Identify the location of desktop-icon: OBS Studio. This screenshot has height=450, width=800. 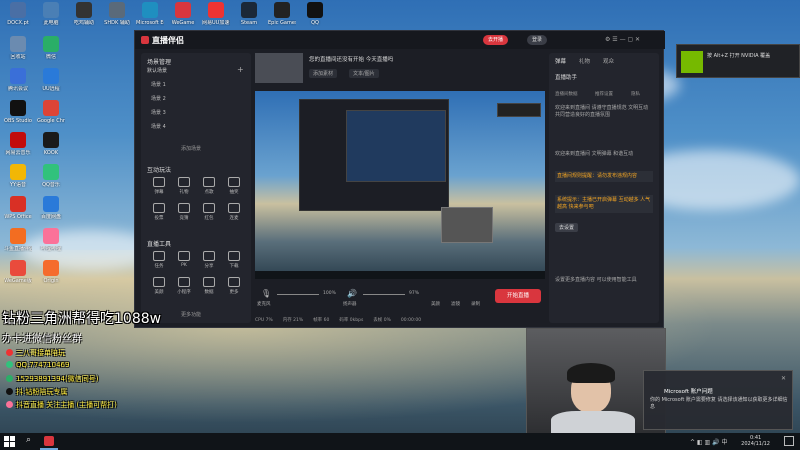
(18, 112).